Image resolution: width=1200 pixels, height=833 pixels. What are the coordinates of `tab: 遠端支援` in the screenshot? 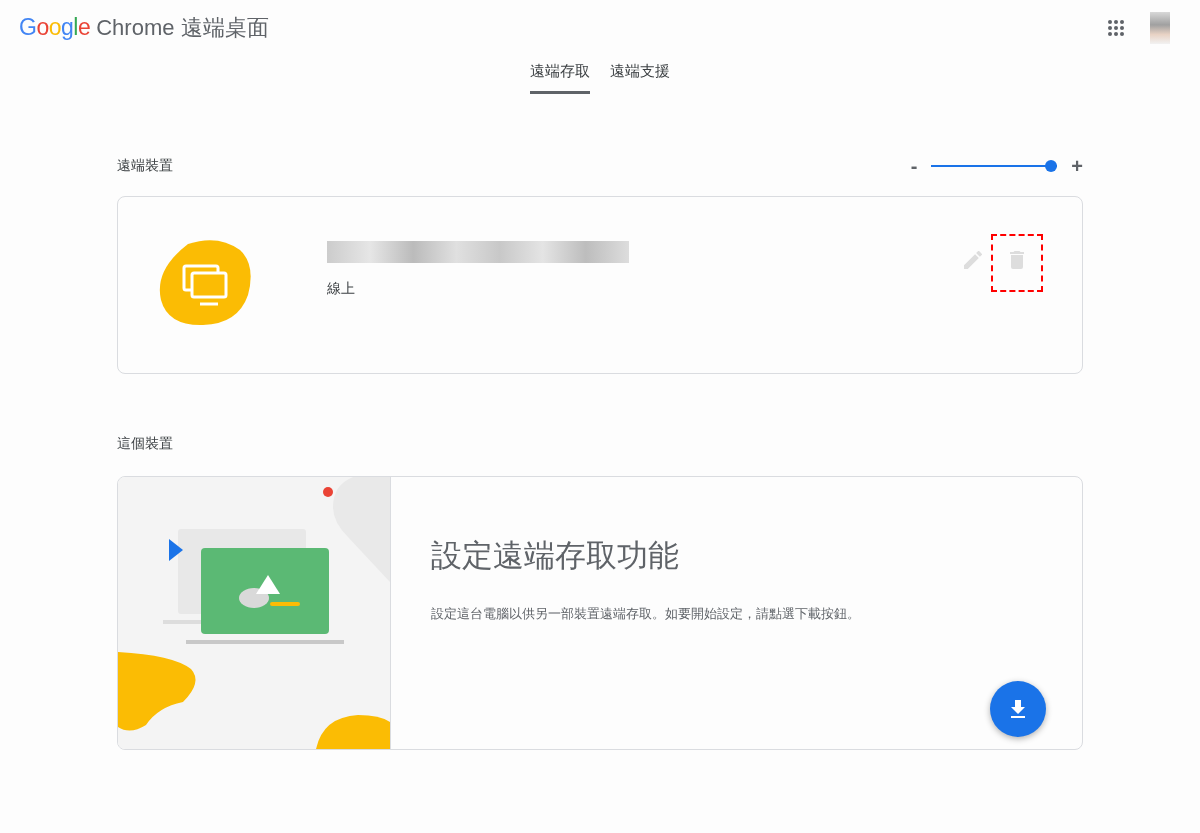 It's located at (640, 77).